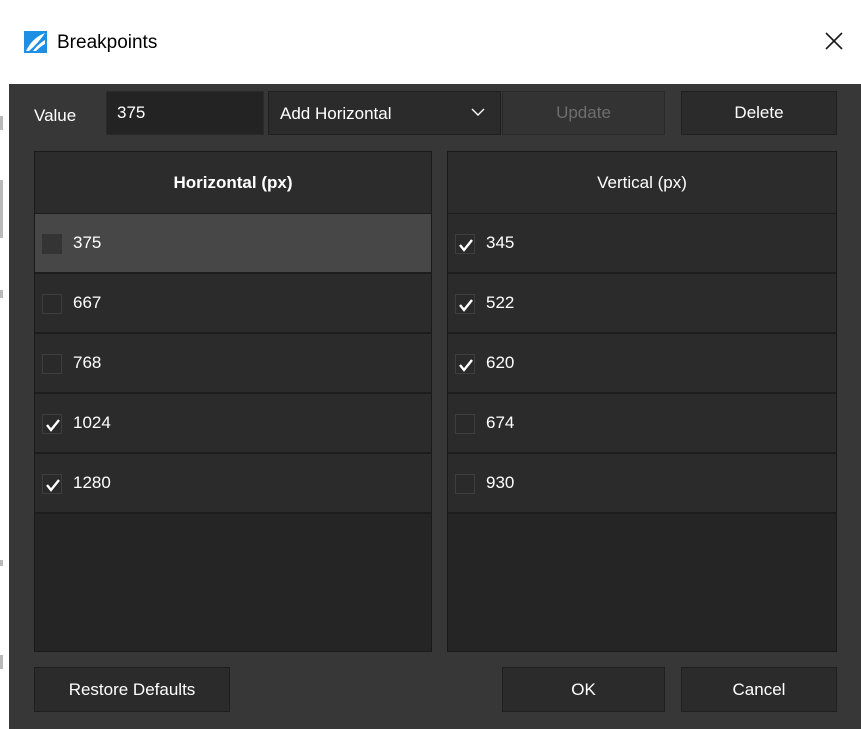 The height and width of the screenshot is (729, 861). What do you see at coordinates (87, 242) in the screenshot?
I see `row-value: 375` at bounding box center [87, 242].